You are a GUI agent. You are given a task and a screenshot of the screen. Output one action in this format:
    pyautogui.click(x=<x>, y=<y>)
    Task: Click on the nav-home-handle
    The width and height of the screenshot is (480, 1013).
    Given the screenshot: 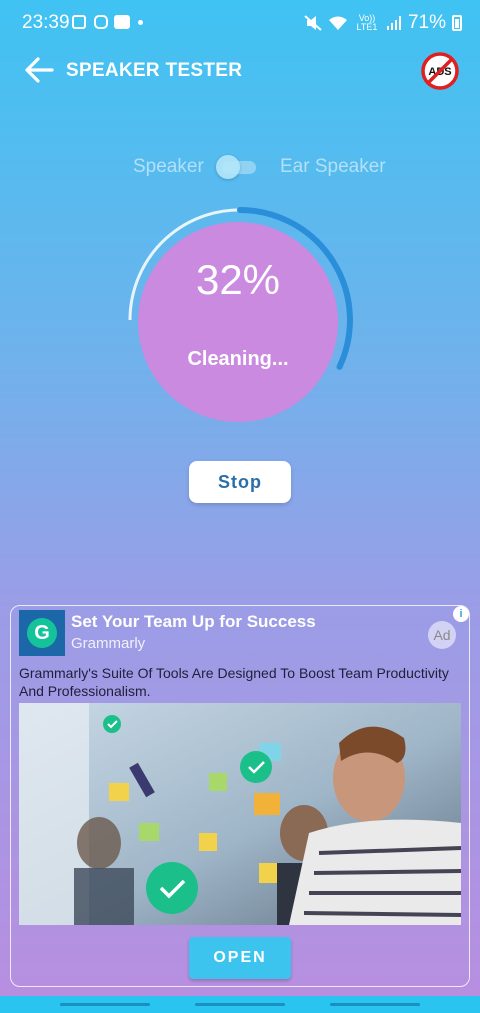 What is the action you would take?
    pyautogui.click(x=240, y=1004)
    